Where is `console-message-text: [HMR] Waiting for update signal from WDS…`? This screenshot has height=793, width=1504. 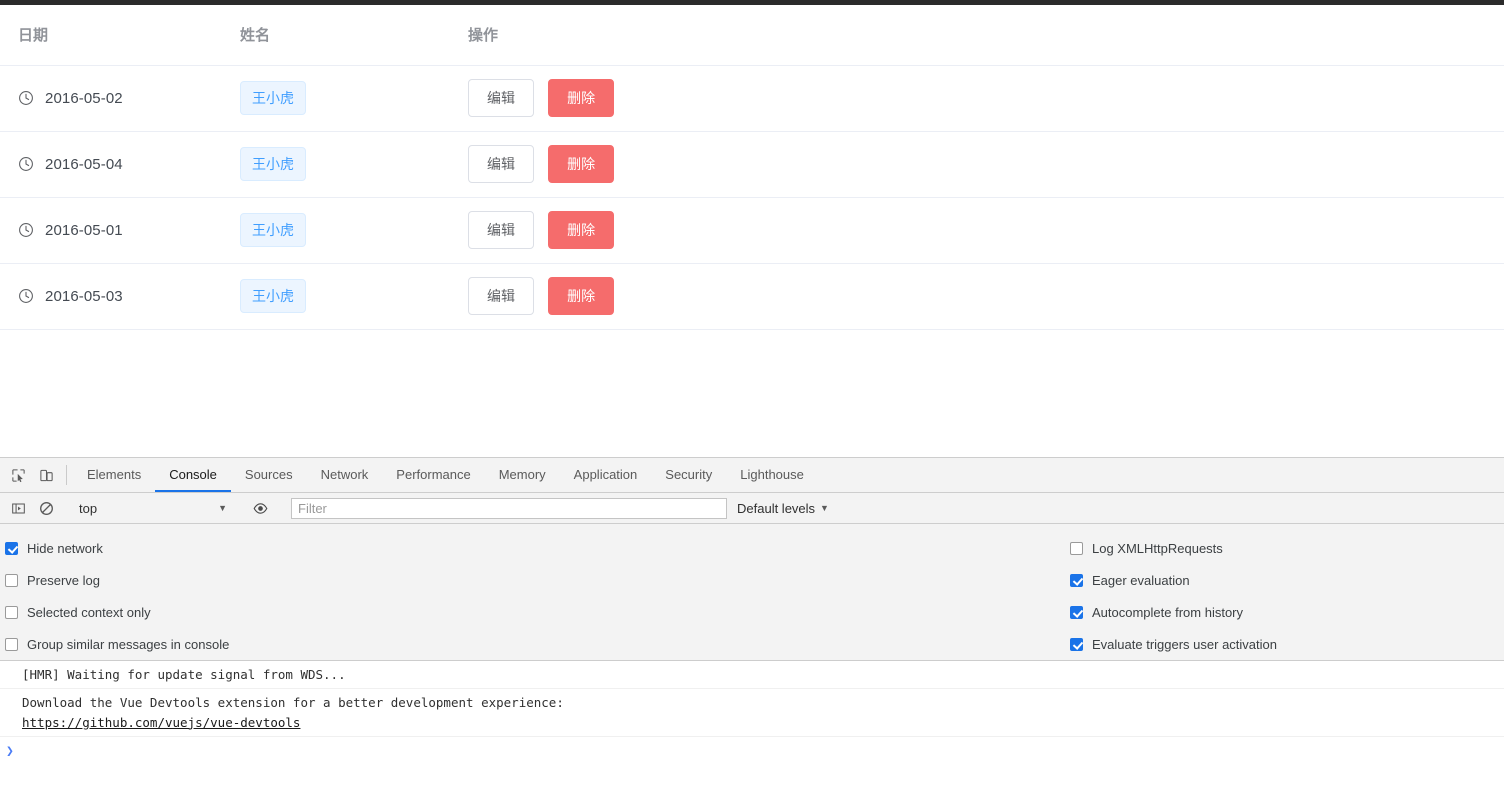
console-message-text: [HMR] Waiting for update signal from WDS… is located at coordinates (184, 674).